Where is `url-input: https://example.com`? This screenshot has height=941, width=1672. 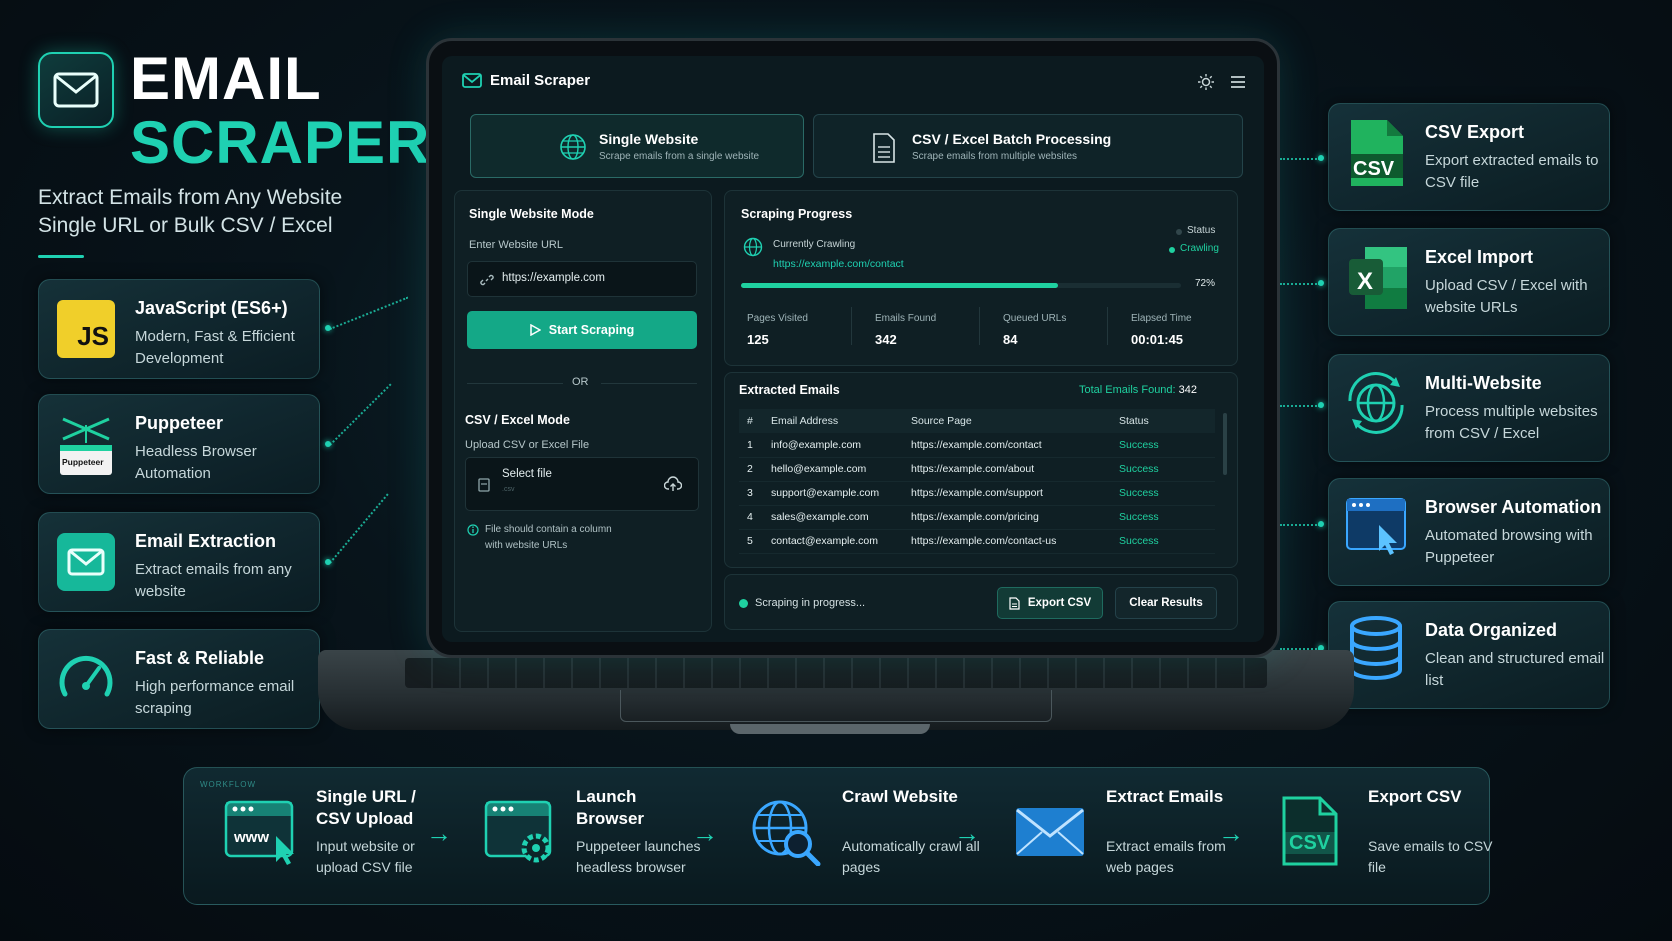
url-input: https://example.com is located at coordinates (582, 279).